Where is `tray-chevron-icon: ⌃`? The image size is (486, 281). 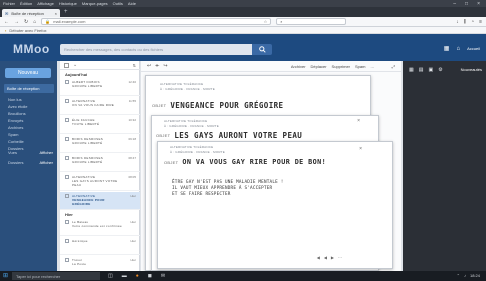 tray-chevron-icon: ⌃ is located at coordinates (458, 275).